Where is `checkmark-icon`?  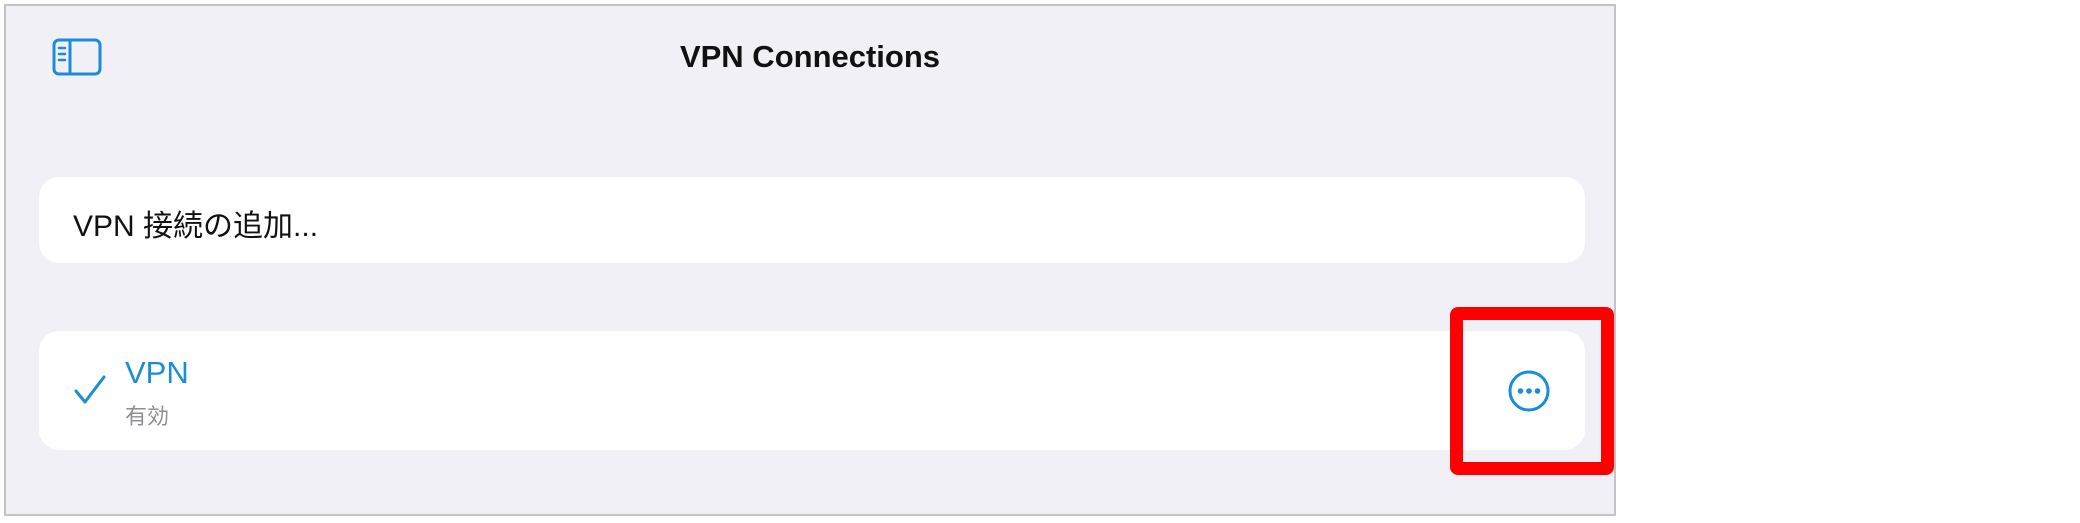
checkmark-icon is located at coordinates (90, 389).